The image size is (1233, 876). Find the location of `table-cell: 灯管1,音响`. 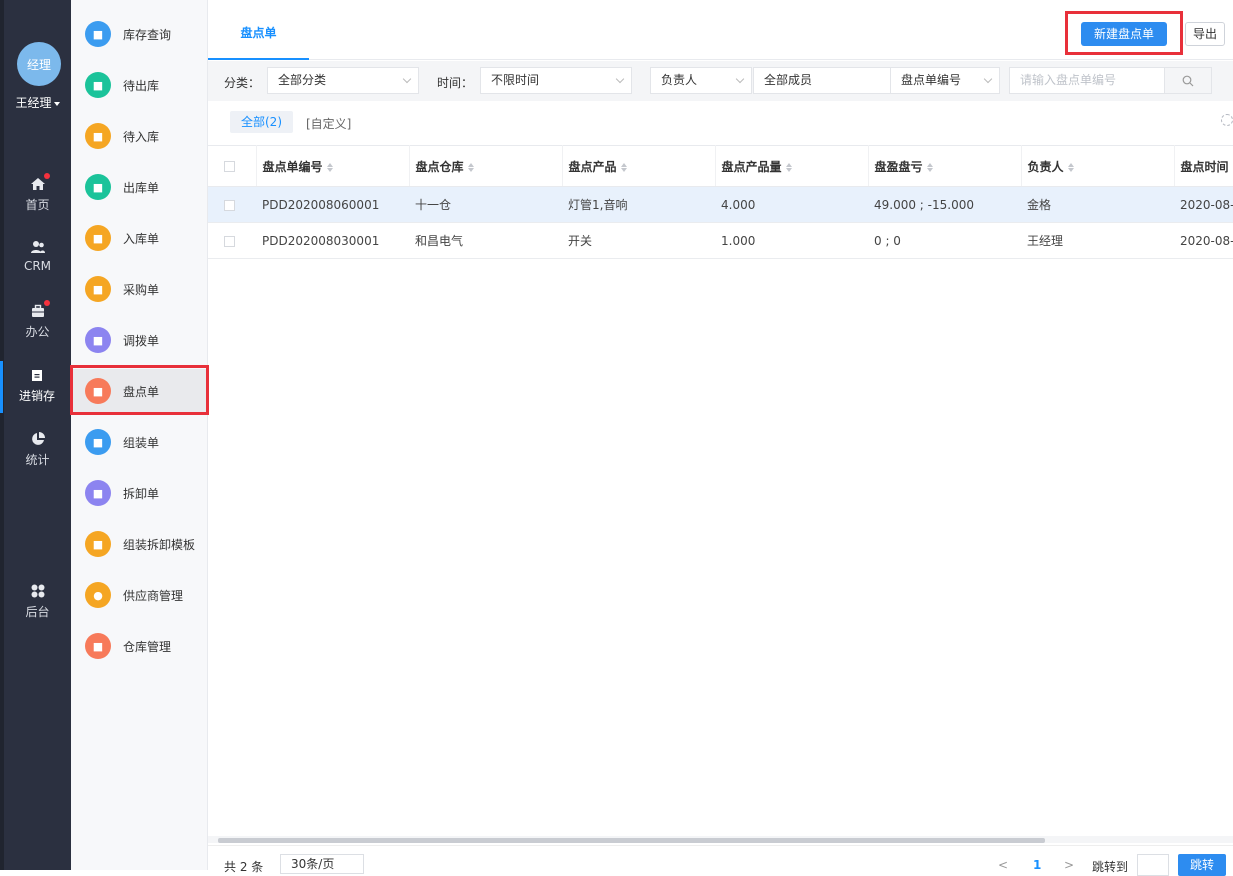

table-cell: 灯管1,音响 is located at coordinates (638, 204).